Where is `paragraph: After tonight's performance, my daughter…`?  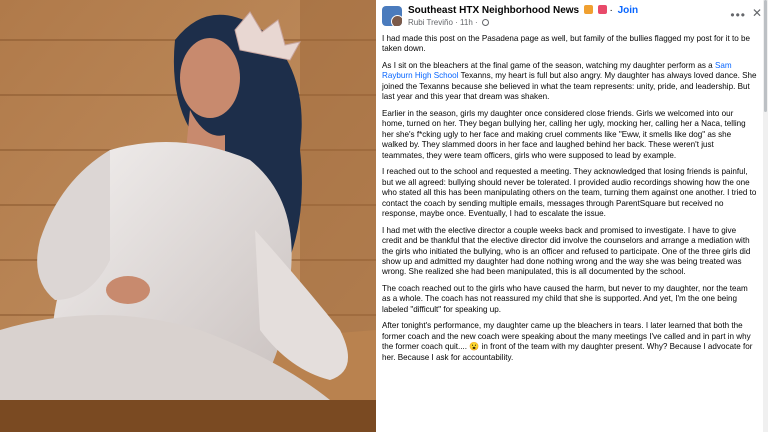
paragraph: After tonight's performance, my daughter… is located at coordinates (567, 341).